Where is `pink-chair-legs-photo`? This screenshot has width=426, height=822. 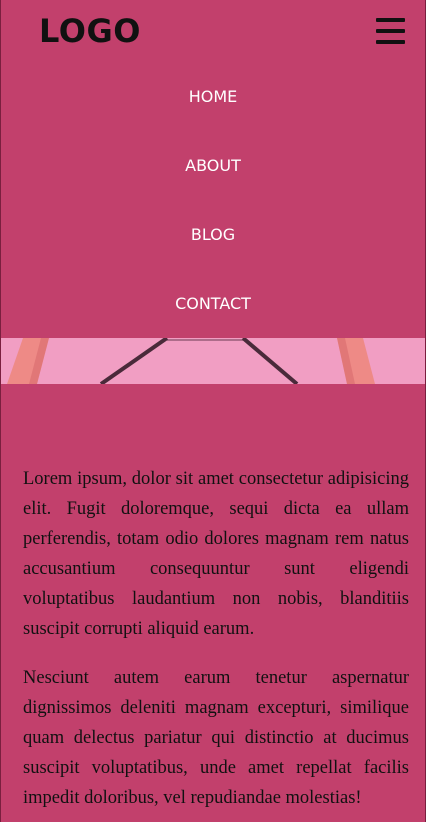 pink-chair-legs-photo is located at coordinates (213, 361).